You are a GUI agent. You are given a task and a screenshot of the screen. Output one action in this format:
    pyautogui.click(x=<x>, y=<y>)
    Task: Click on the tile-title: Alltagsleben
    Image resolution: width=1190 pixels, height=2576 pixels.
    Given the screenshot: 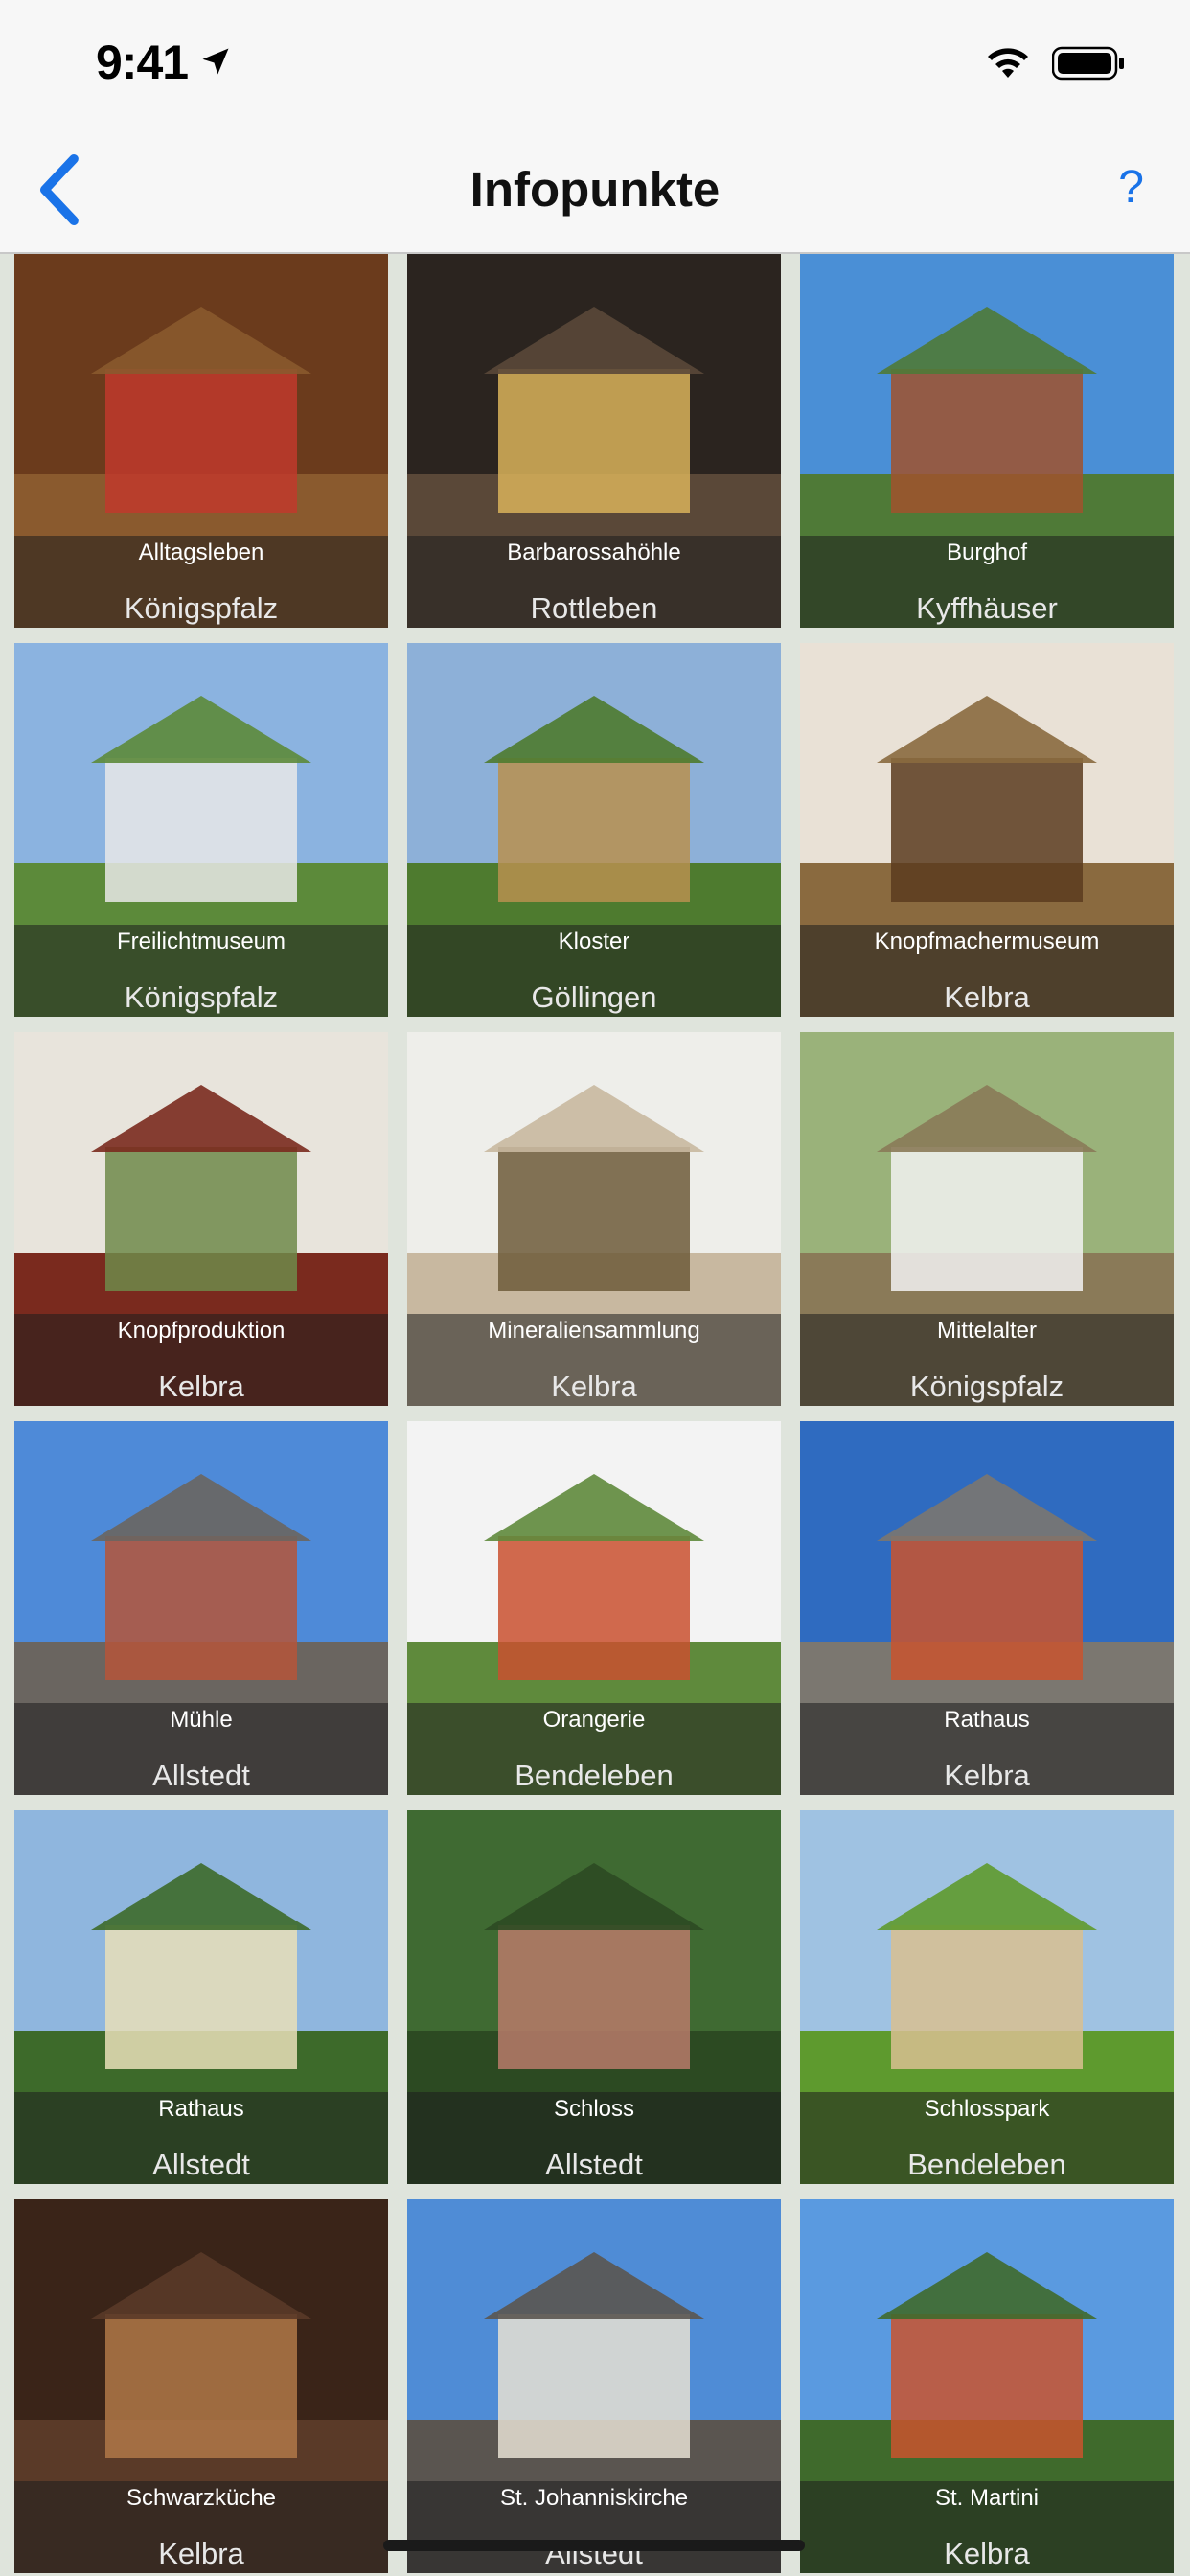 What is the action you would take?
    pyautogui.click(x=201, y=552)
    